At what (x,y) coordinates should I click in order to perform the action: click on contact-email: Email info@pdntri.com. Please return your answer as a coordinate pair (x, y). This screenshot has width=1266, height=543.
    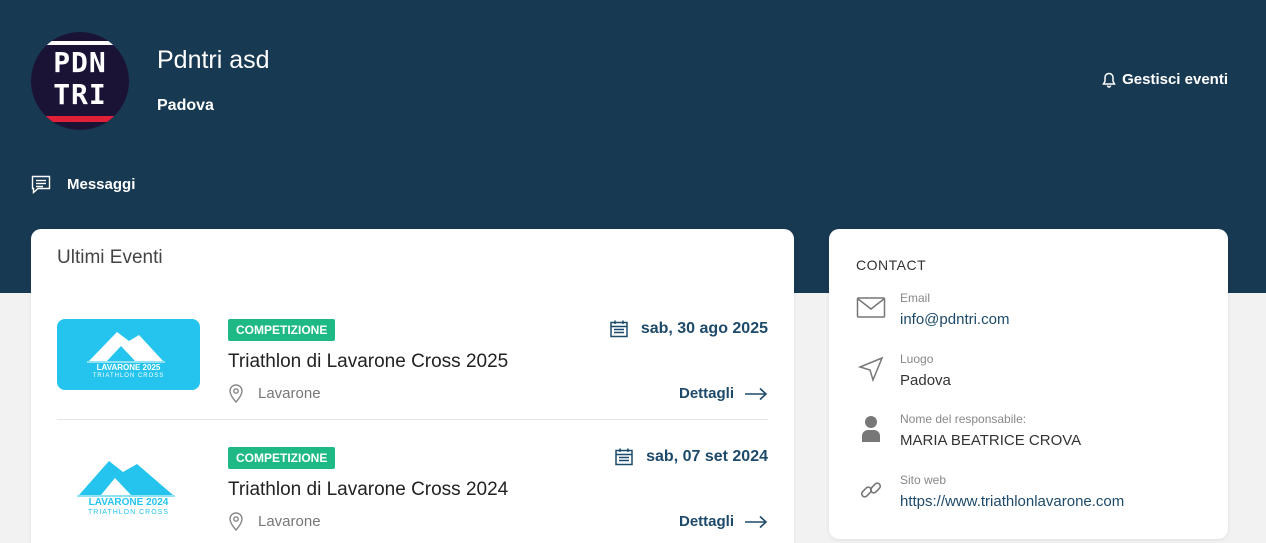
    Looking at the image, I should click on (1031, 316).